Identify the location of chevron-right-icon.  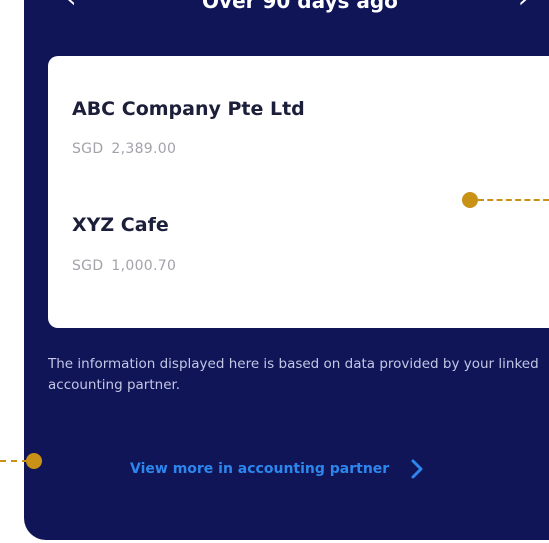
(417, 469).